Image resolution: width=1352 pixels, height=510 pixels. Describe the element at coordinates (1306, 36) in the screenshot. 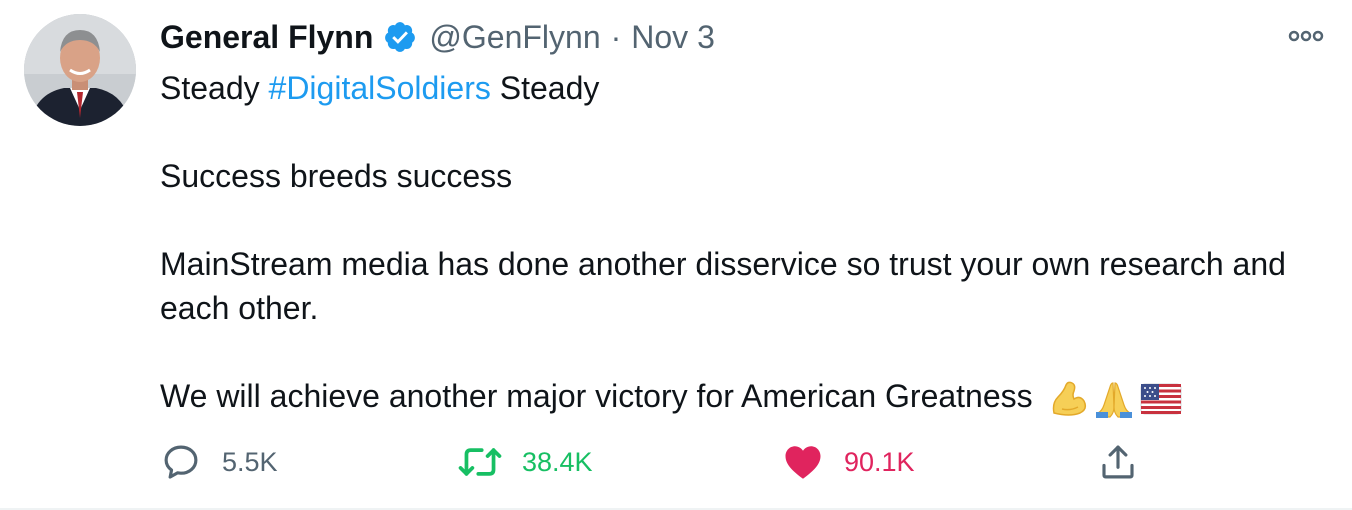

I see `more-options-icon` at that location.